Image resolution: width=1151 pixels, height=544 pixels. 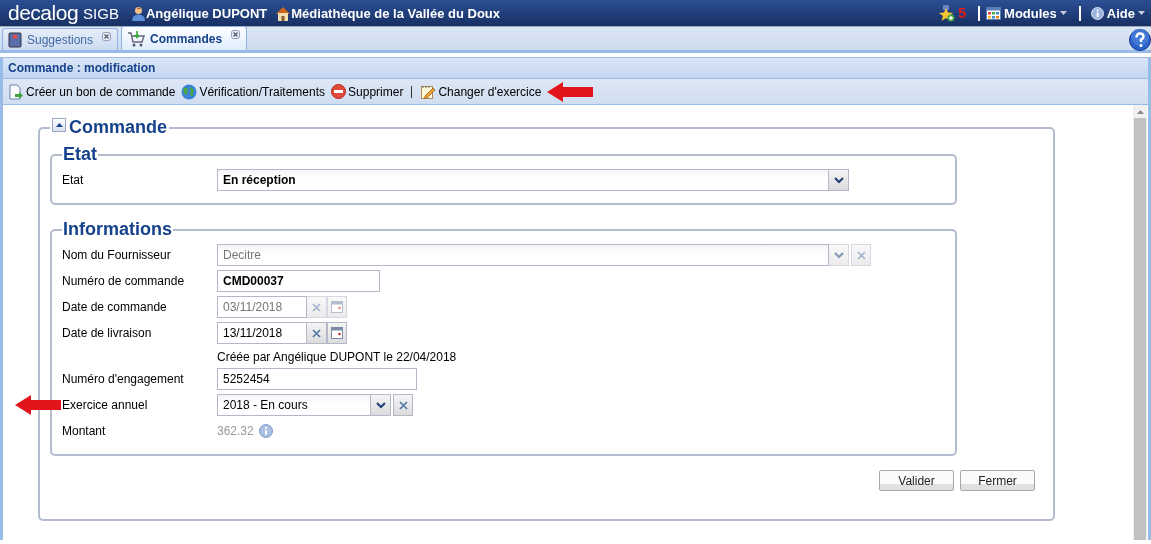 I want to click on modules-menu: Modules, so click(x=1026, y=13).